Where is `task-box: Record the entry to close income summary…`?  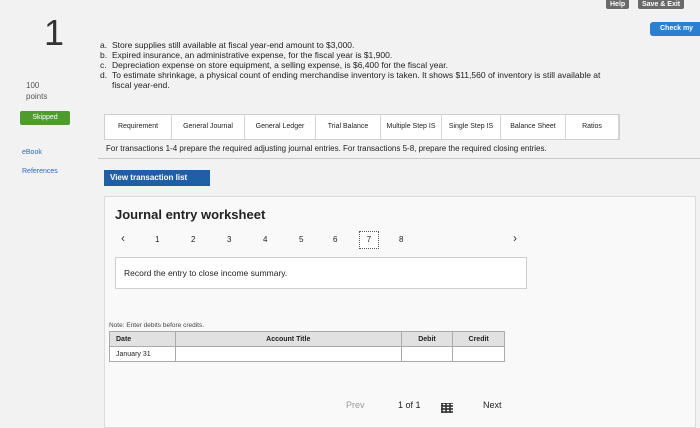 task-box: Record the entry to close income summary… is located at coordinates (321, 273).